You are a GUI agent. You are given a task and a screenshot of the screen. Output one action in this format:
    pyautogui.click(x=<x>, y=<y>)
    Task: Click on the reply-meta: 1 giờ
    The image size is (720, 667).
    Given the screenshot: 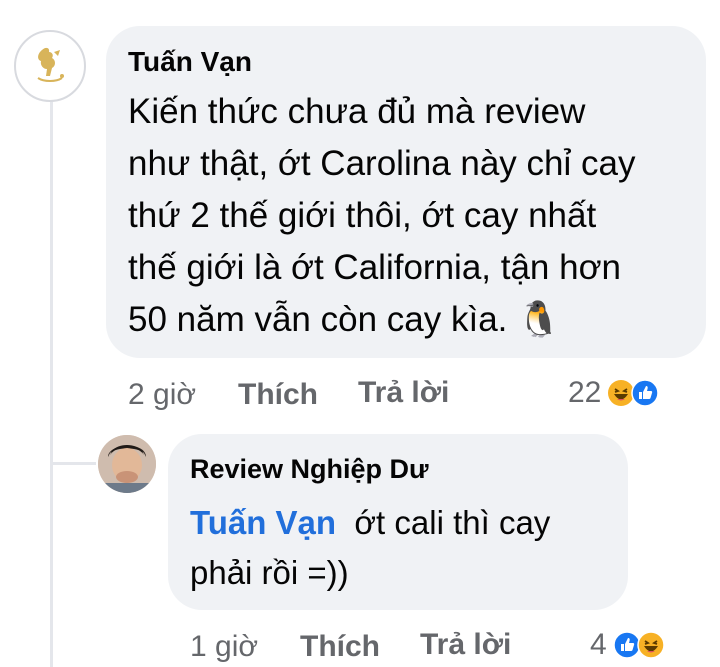 What is the action you would take?
    pyautogui.click(x=224, y=647)
    